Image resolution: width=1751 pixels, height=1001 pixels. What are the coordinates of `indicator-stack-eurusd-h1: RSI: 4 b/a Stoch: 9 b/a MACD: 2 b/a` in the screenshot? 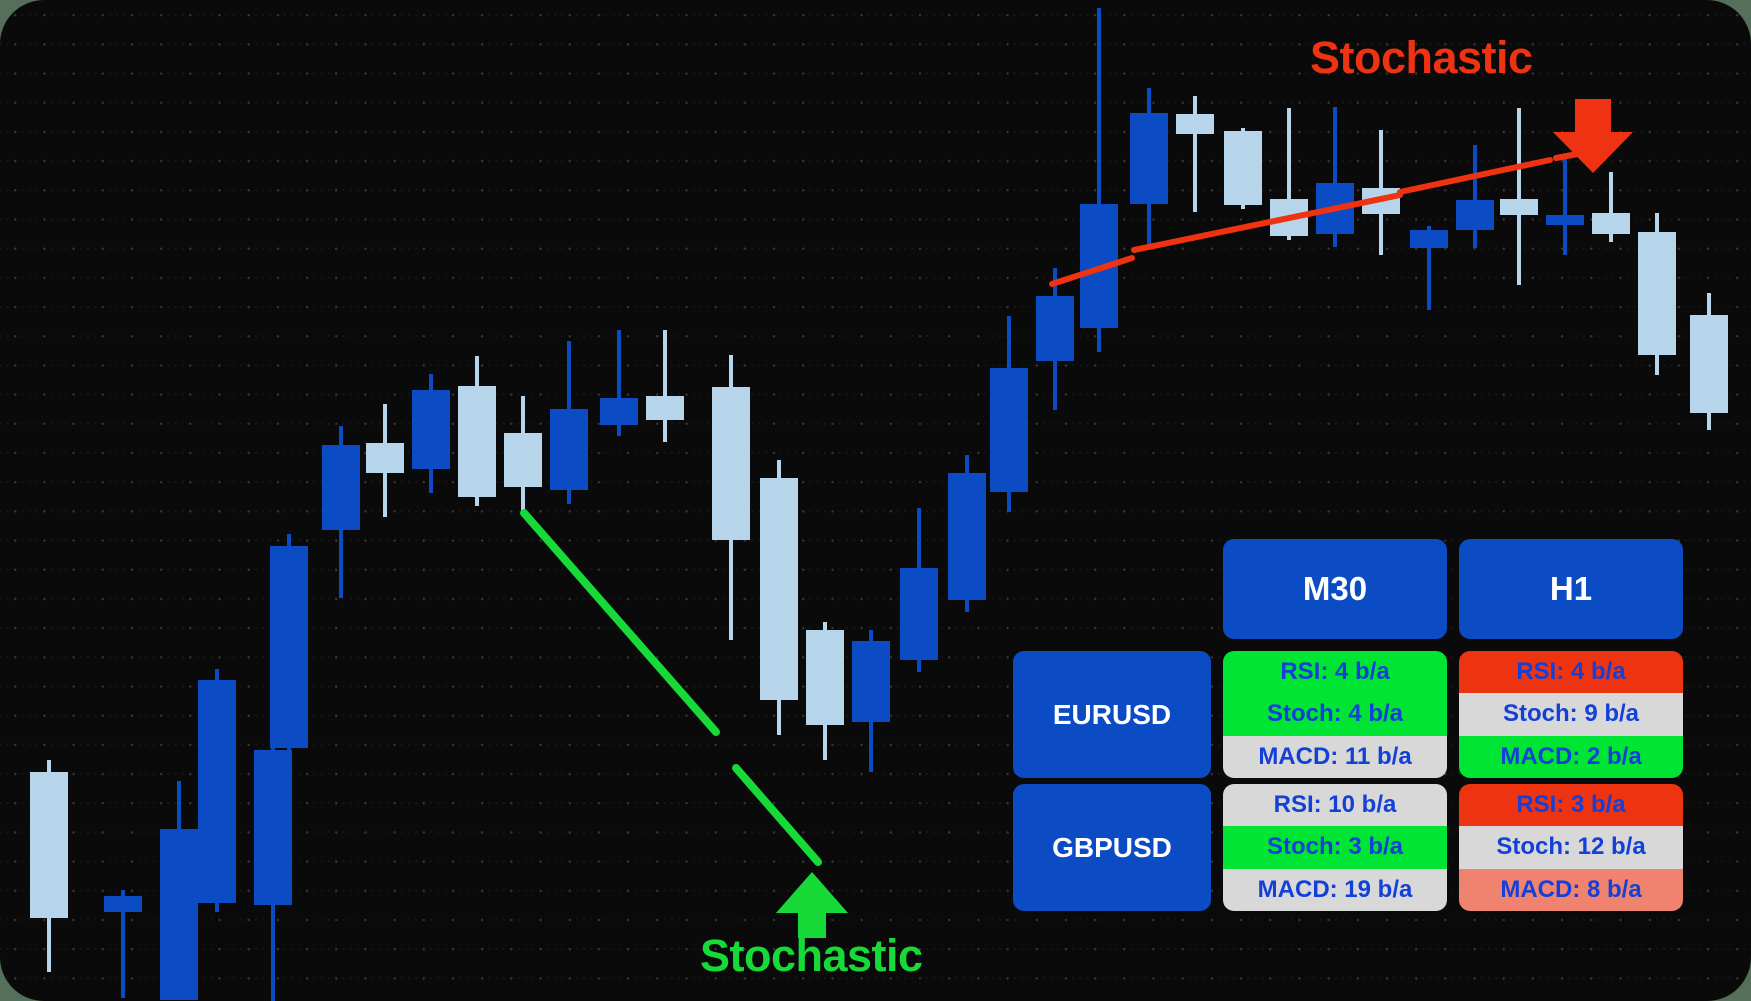 It's located at (1571, 714).